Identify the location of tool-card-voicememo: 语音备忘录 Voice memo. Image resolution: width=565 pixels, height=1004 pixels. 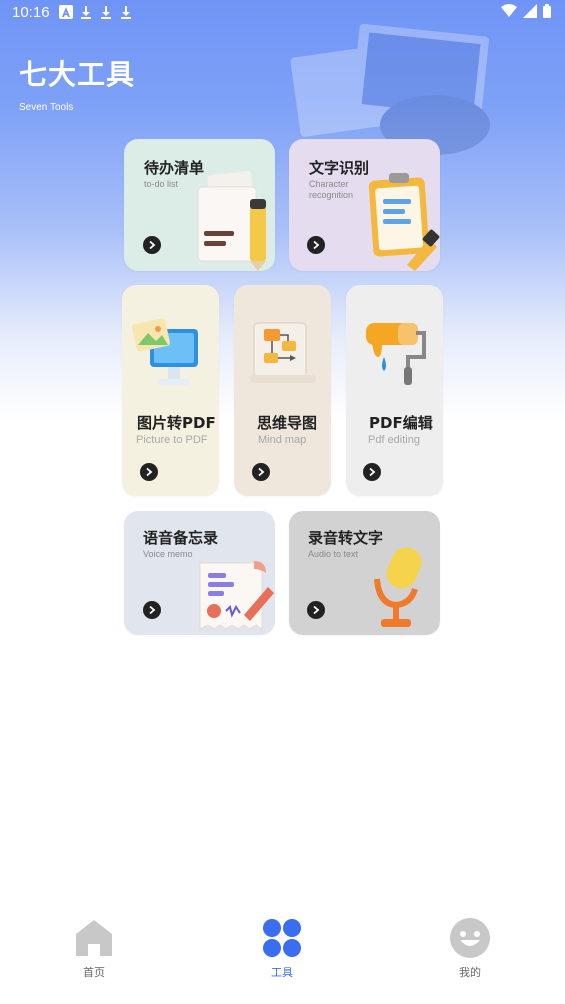
(199, 573).